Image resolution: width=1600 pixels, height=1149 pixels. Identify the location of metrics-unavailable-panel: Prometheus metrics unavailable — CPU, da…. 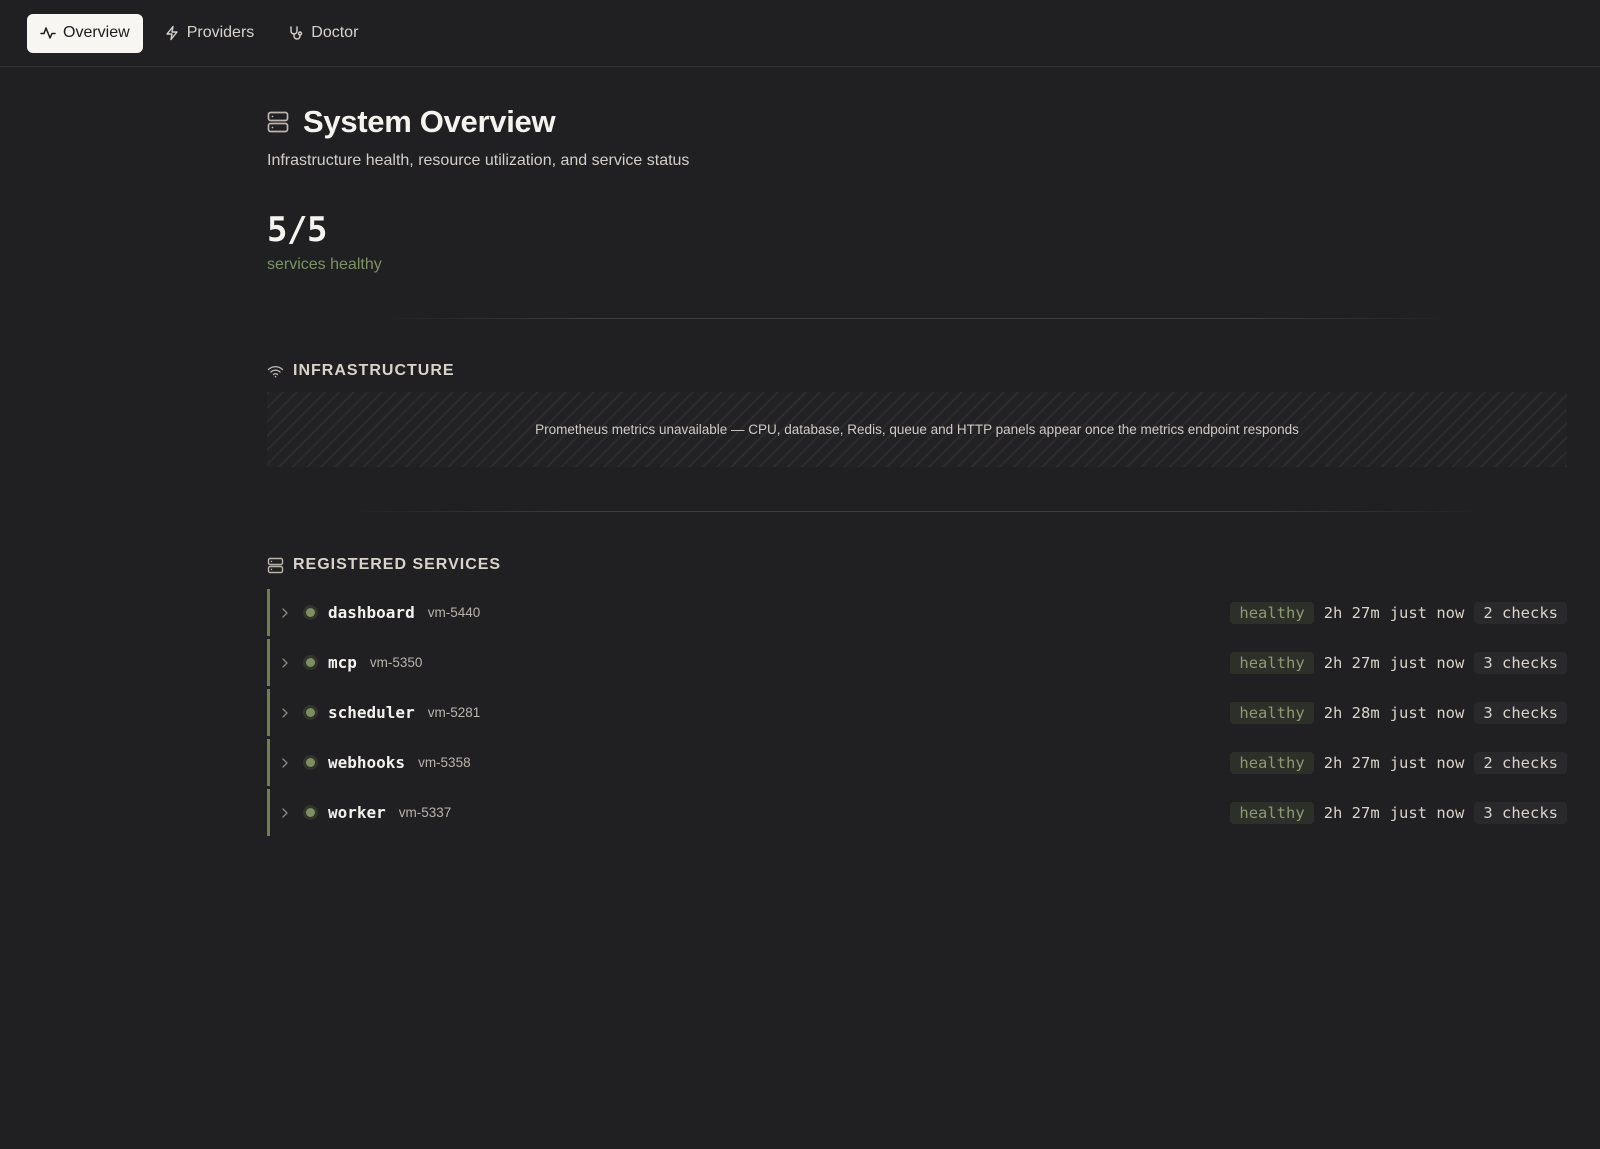
(917, 429).